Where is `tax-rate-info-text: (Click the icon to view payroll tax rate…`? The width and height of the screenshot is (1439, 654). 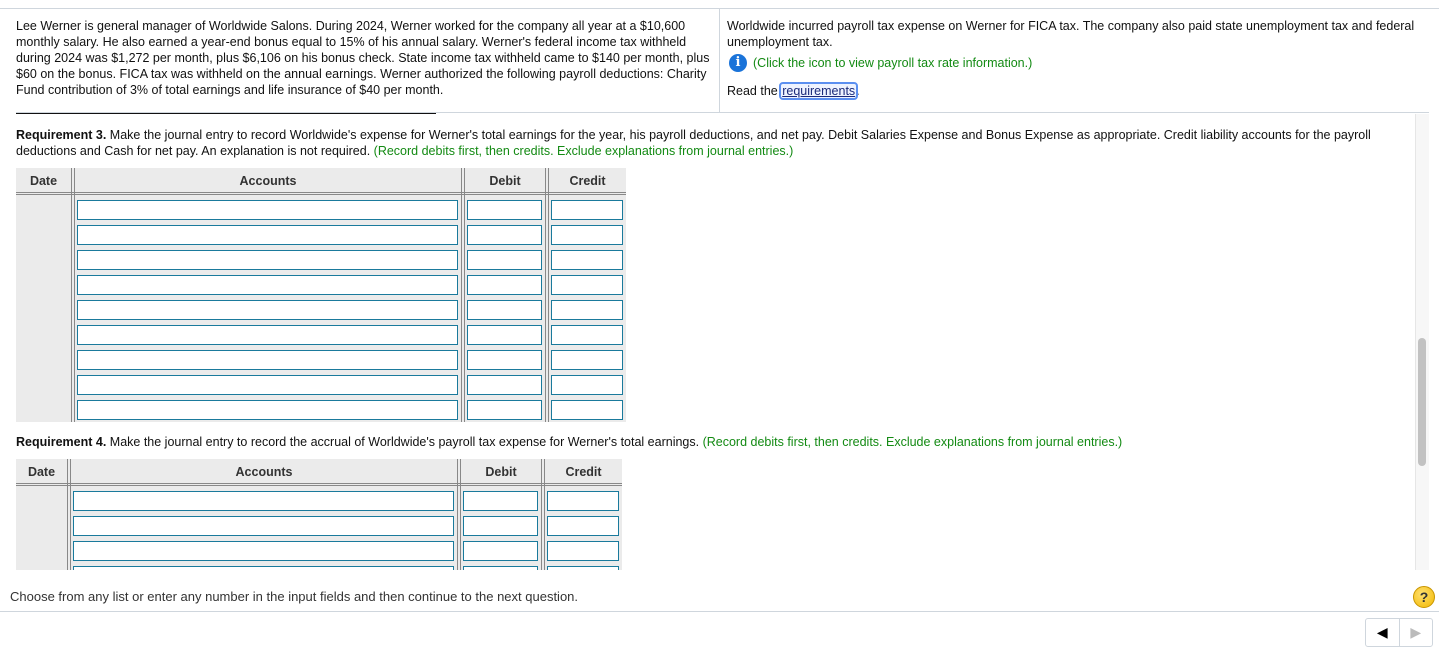 tax-rate-info-text: (Click the icon to view payroll tax rate… is located at coordinates (893, 63).